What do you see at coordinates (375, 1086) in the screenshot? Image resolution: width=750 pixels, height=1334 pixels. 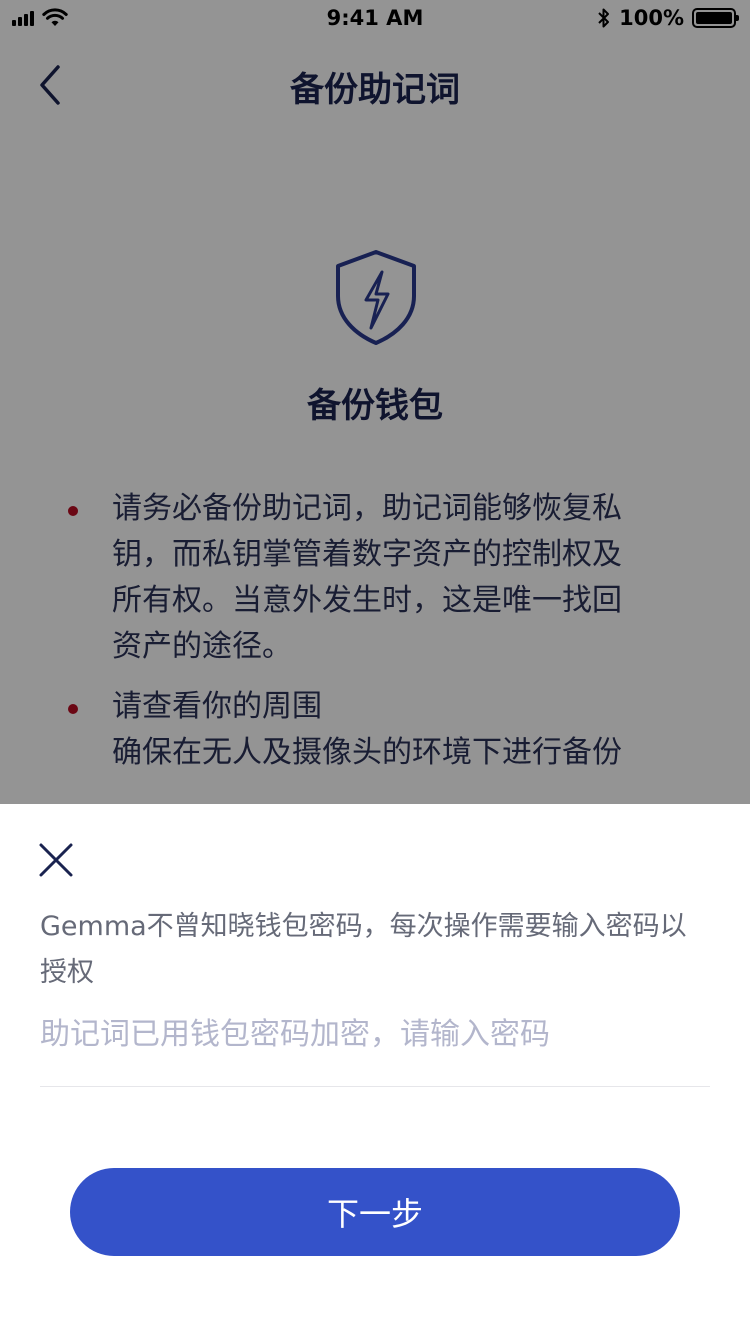 I see `input-divider` at bounding box center [375, 1086].